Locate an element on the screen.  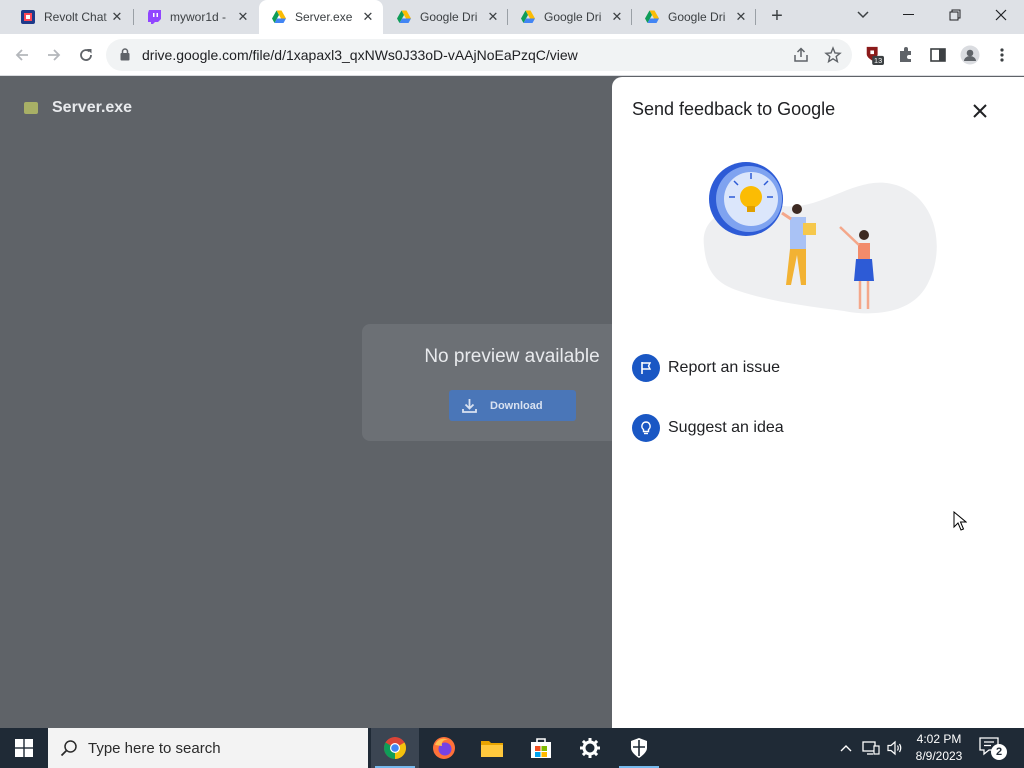
notification-count-badge: 2 is located at coordinates (999, 752).